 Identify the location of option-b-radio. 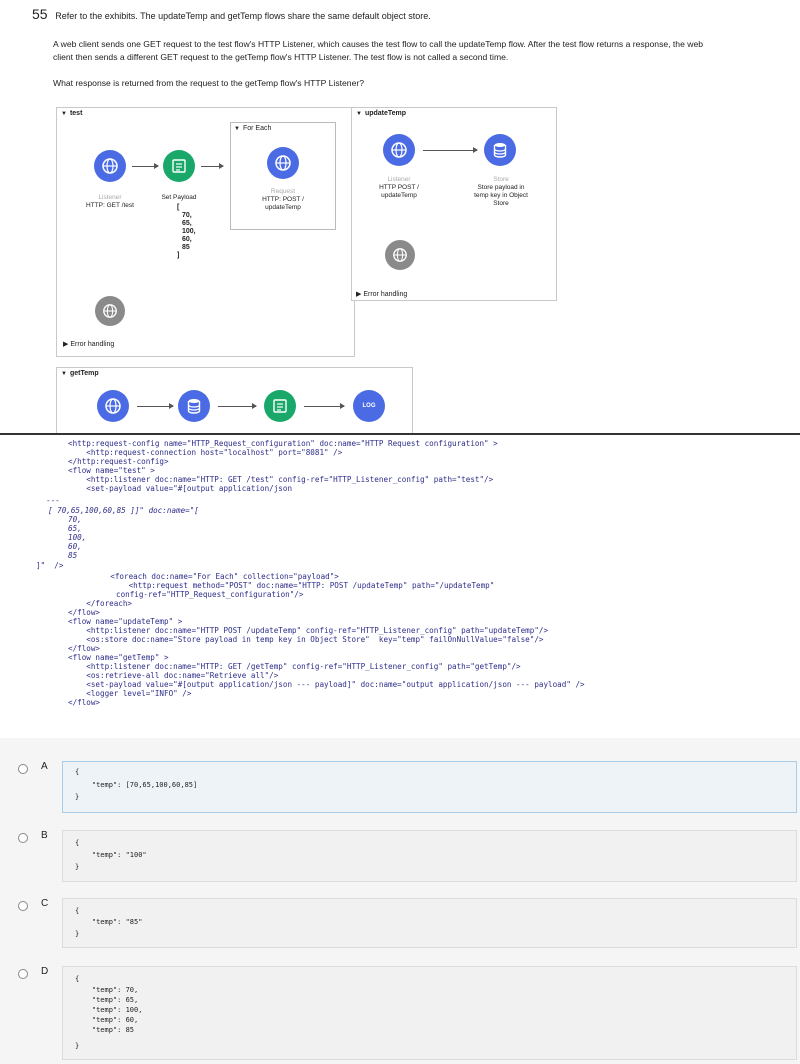
(23, 838).